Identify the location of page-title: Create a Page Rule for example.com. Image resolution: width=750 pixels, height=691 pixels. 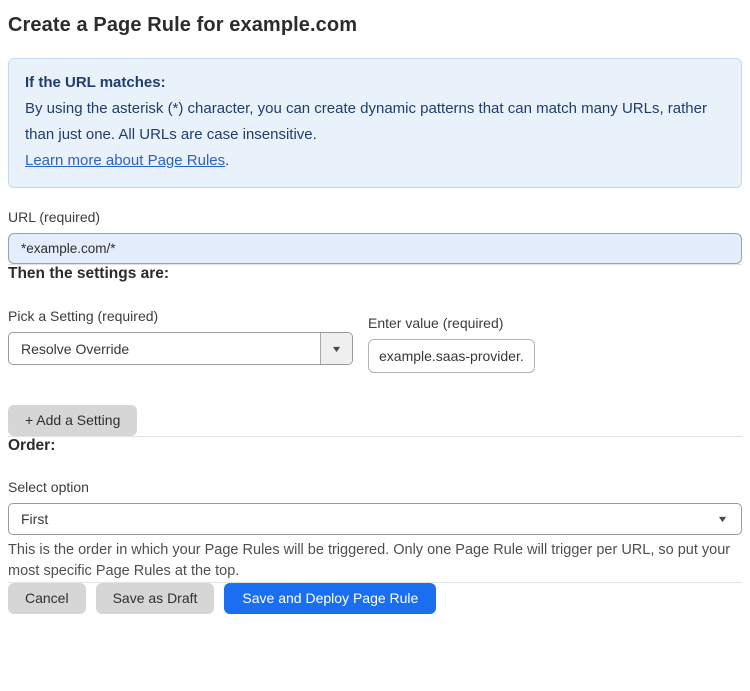
(183, 25).